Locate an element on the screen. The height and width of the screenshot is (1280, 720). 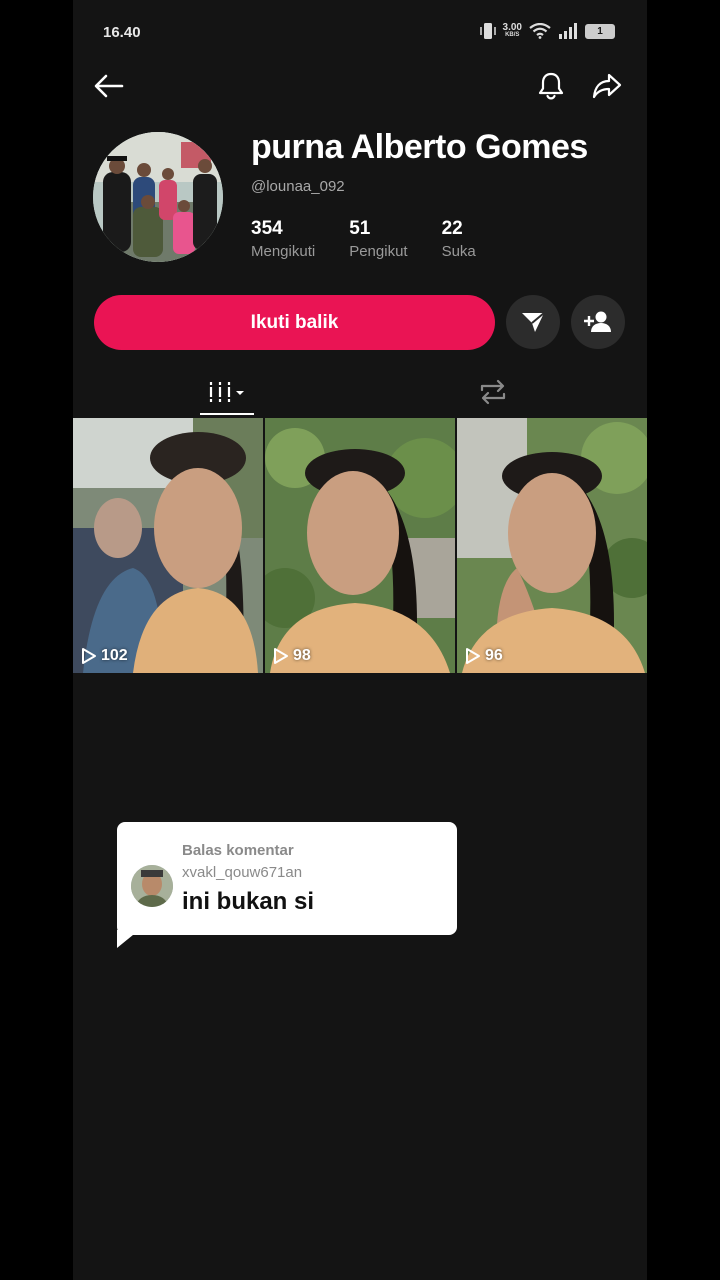
share-button is located at coordinates (607, 86).